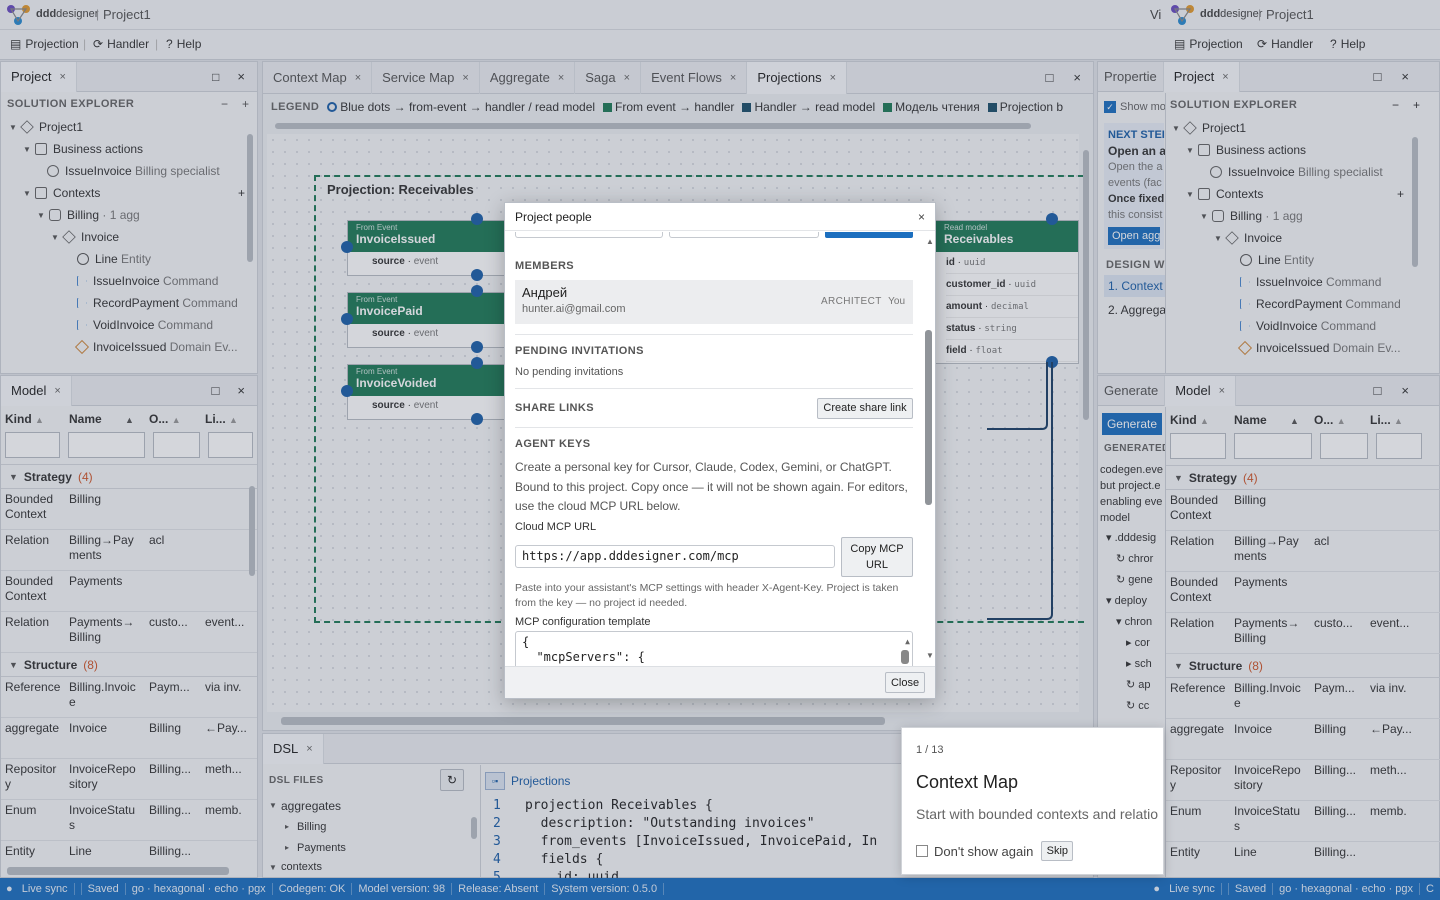  What do you see at coordinates (930, 750) in the screenshot?
I see `tour-step: 1 / 13` at bounding box center [930, 750].